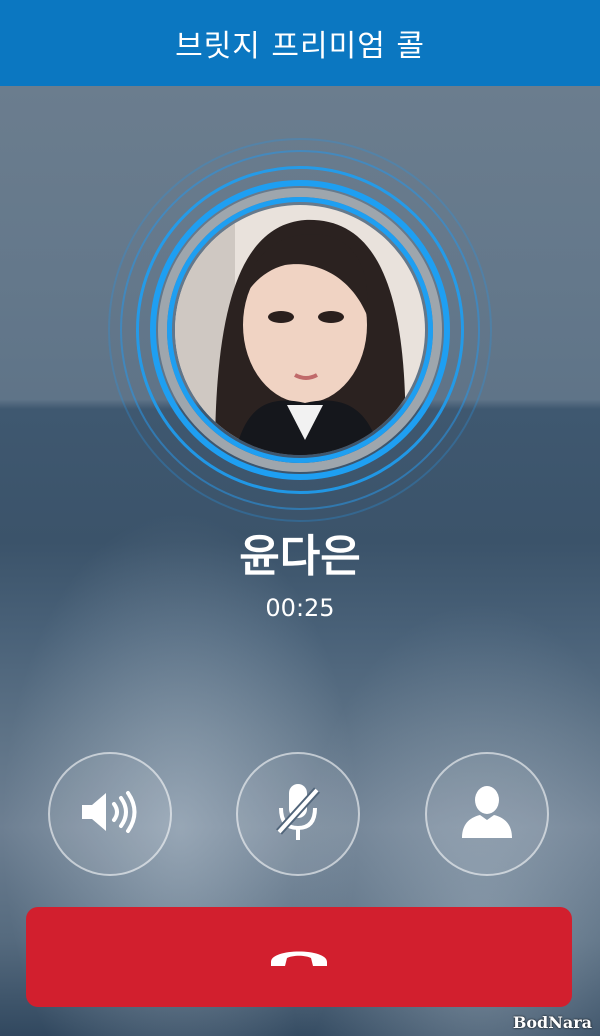  What do you see at coordinates (300, 330) in the screenshot?
I see `caller-avatar` at bounding box center [300, 330].